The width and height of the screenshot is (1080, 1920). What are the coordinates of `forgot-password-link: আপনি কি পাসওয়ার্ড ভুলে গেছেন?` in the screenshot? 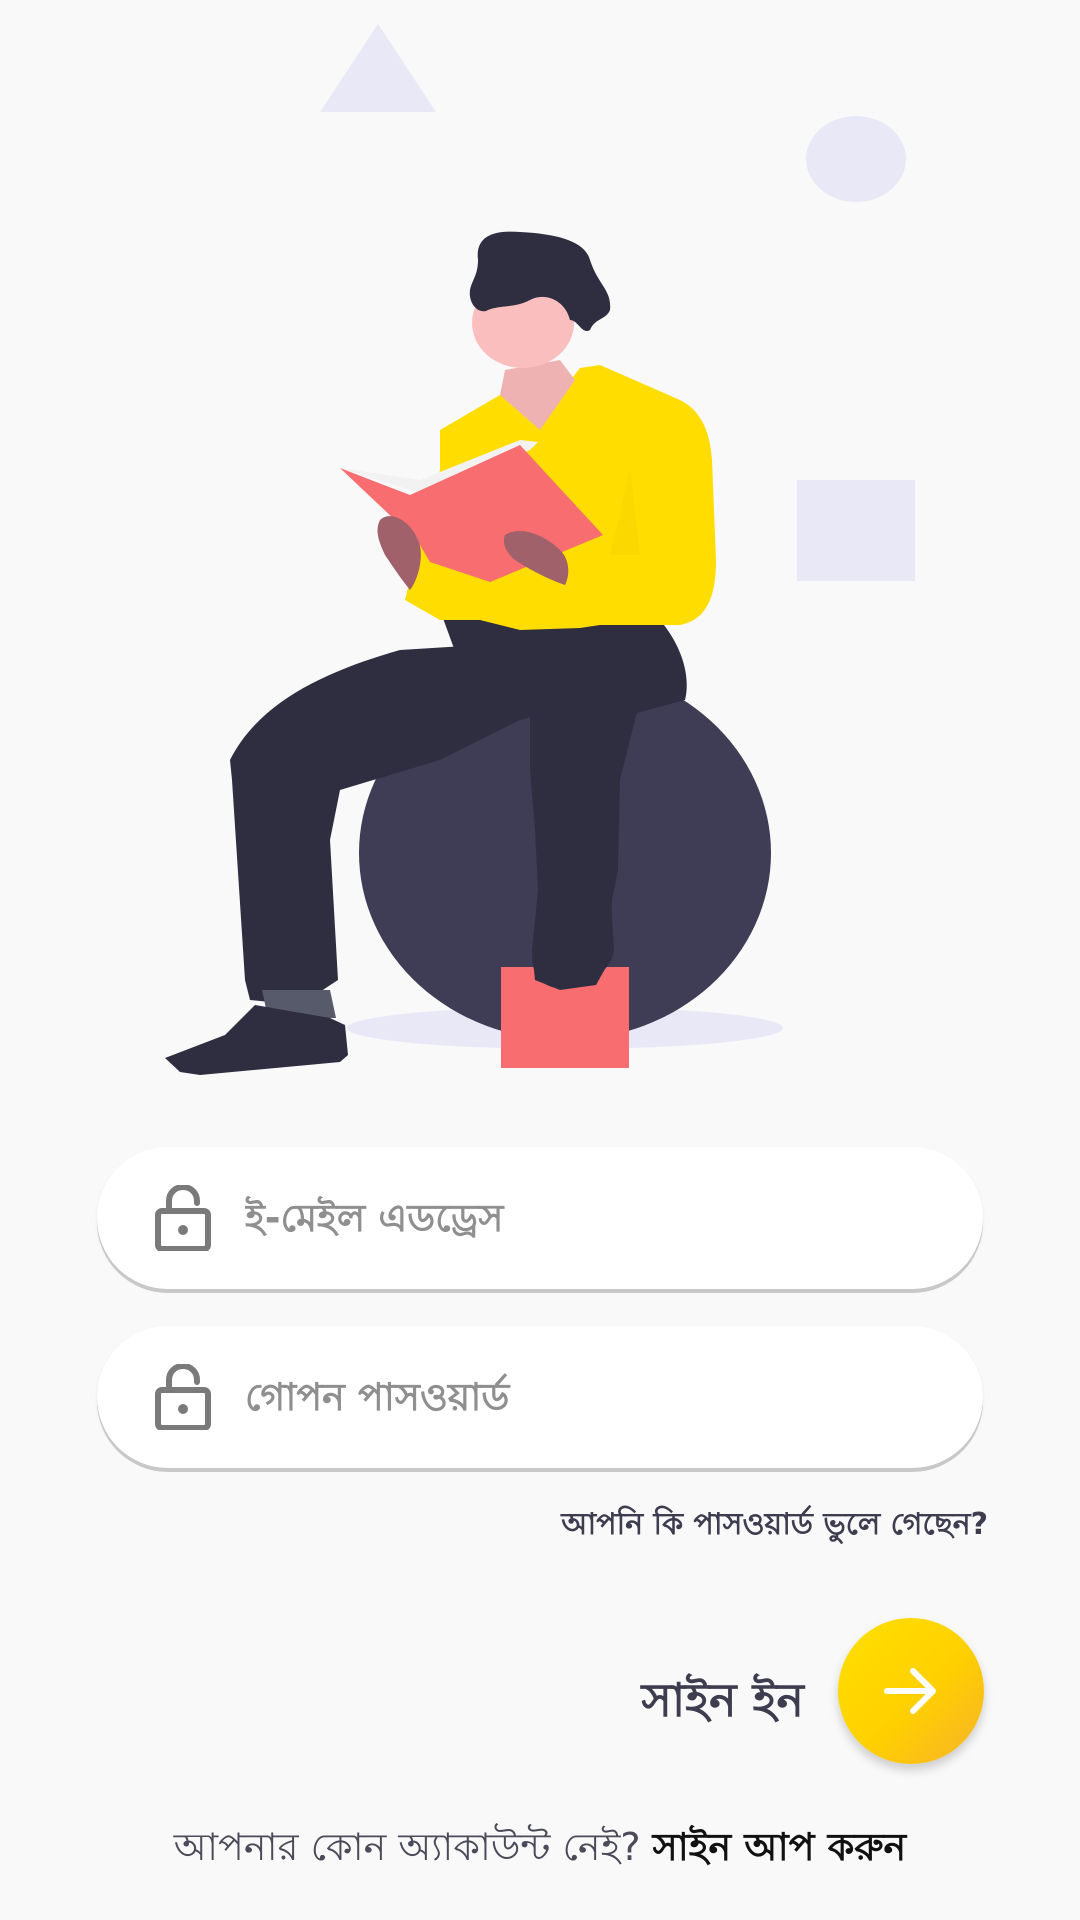 It's located at (774, 1525).